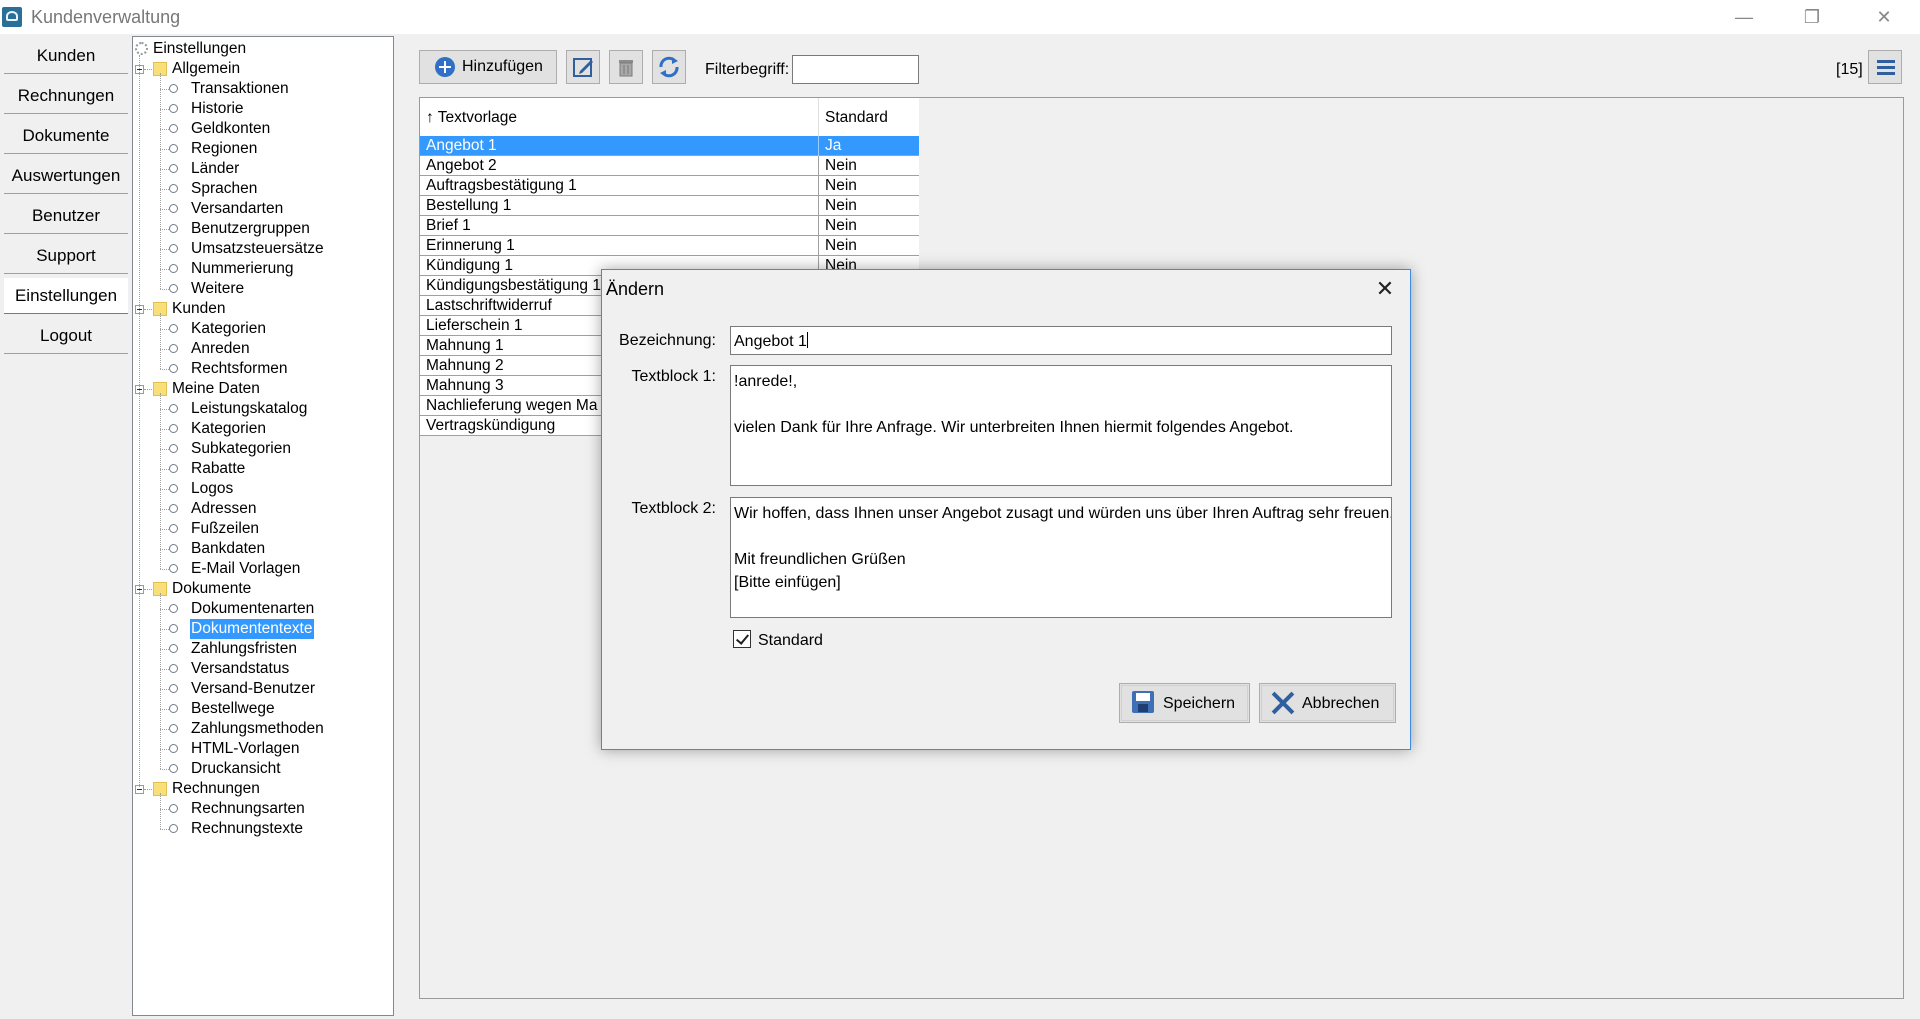 This screenshot has height=1019, width=1920. I want to click on table-row: Brief 1 Nein, so click(669, 226).